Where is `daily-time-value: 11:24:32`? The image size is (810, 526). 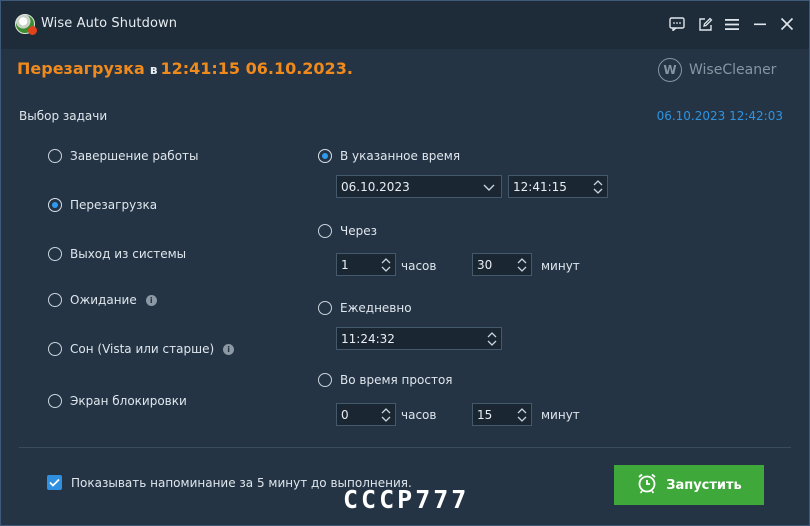
daily-time-value: 11:24:32 is located at coordinates (368, 338).